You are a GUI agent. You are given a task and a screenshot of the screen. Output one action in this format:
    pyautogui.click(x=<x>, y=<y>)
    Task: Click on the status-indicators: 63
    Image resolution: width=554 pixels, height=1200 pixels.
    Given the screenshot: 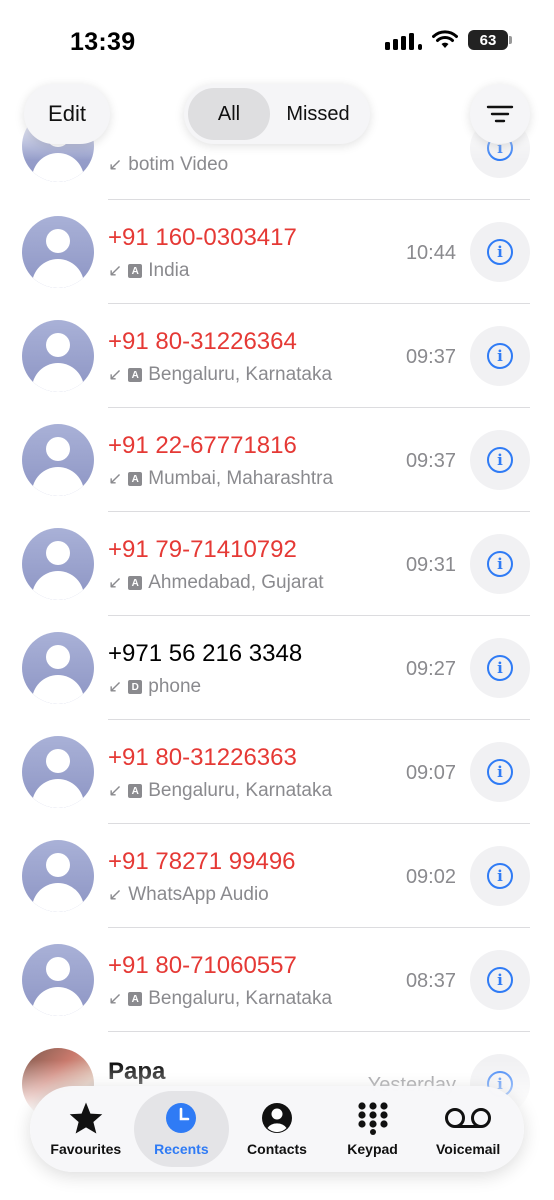 What is the action you would take?
    pyautogui.click(x=448, y=40)
    